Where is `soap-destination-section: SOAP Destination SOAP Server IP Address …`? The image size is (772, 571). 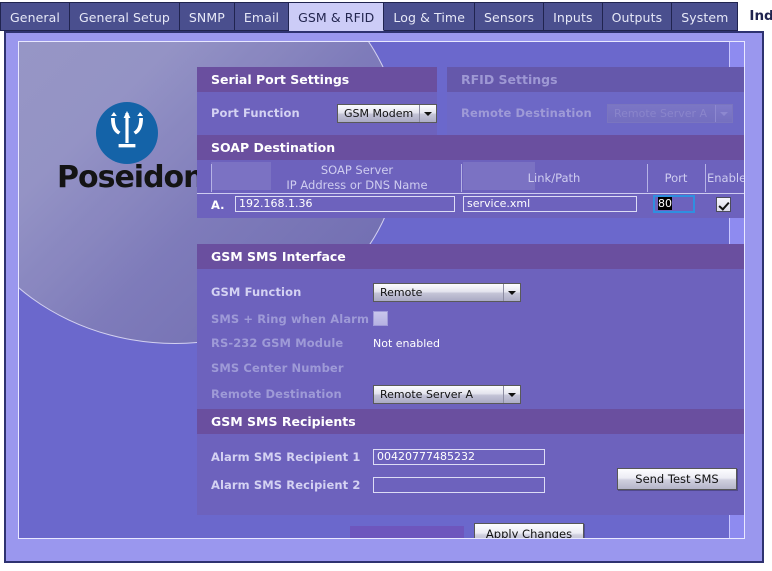
soap-destination-section: SOAP Destination SOAP Server IP Address … is located at coordinates (471, 176).